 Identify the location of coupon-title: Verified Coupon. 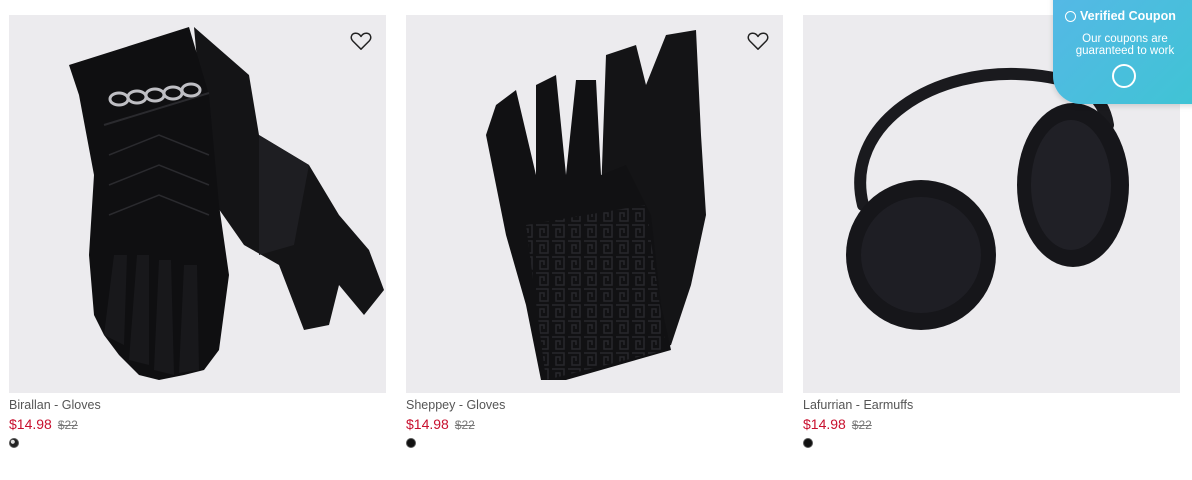
(1120, 16).